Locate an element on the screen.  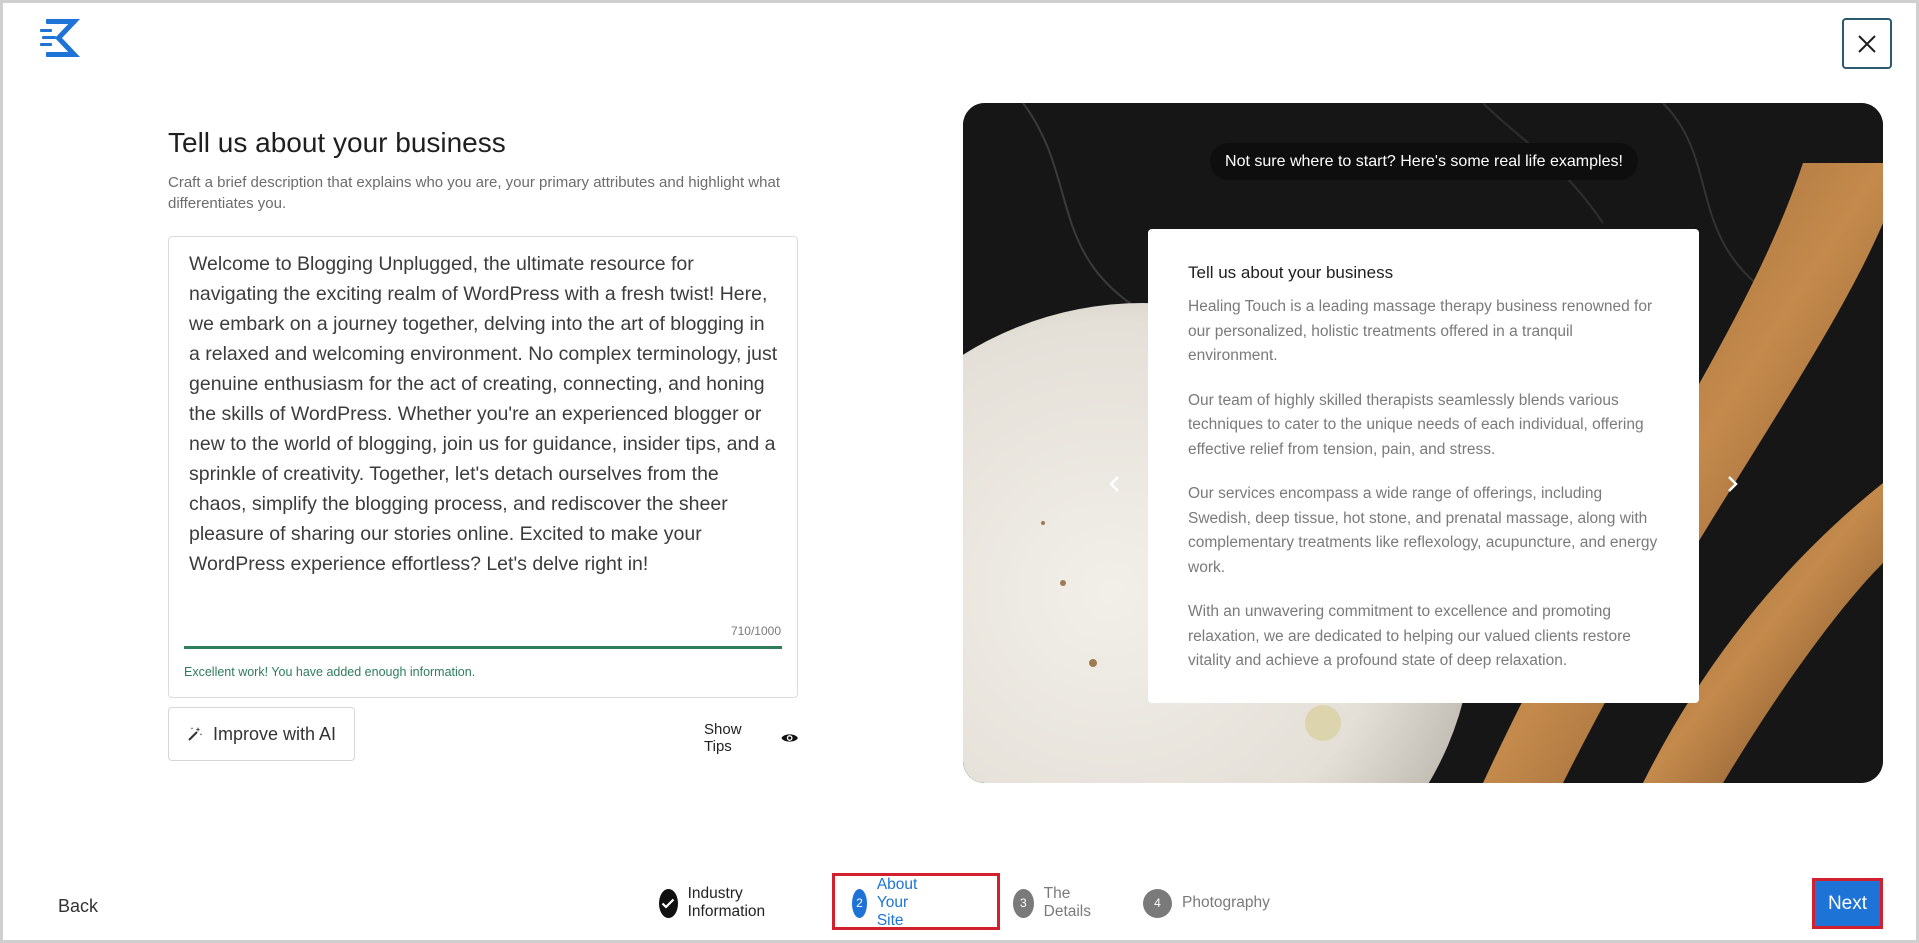
kadence-logo-icon is located at coordinates (60, 38).